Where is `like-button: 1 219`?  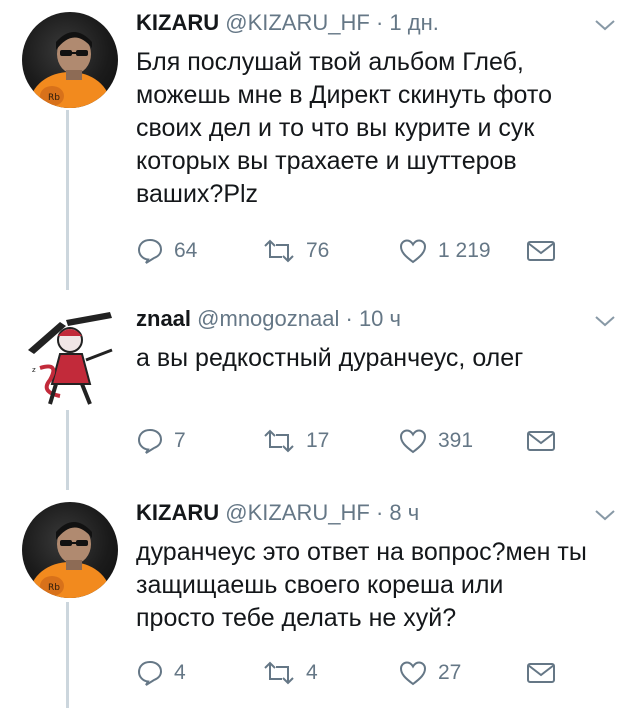
like-button: 1 219 is located at coordinates (444, 251).